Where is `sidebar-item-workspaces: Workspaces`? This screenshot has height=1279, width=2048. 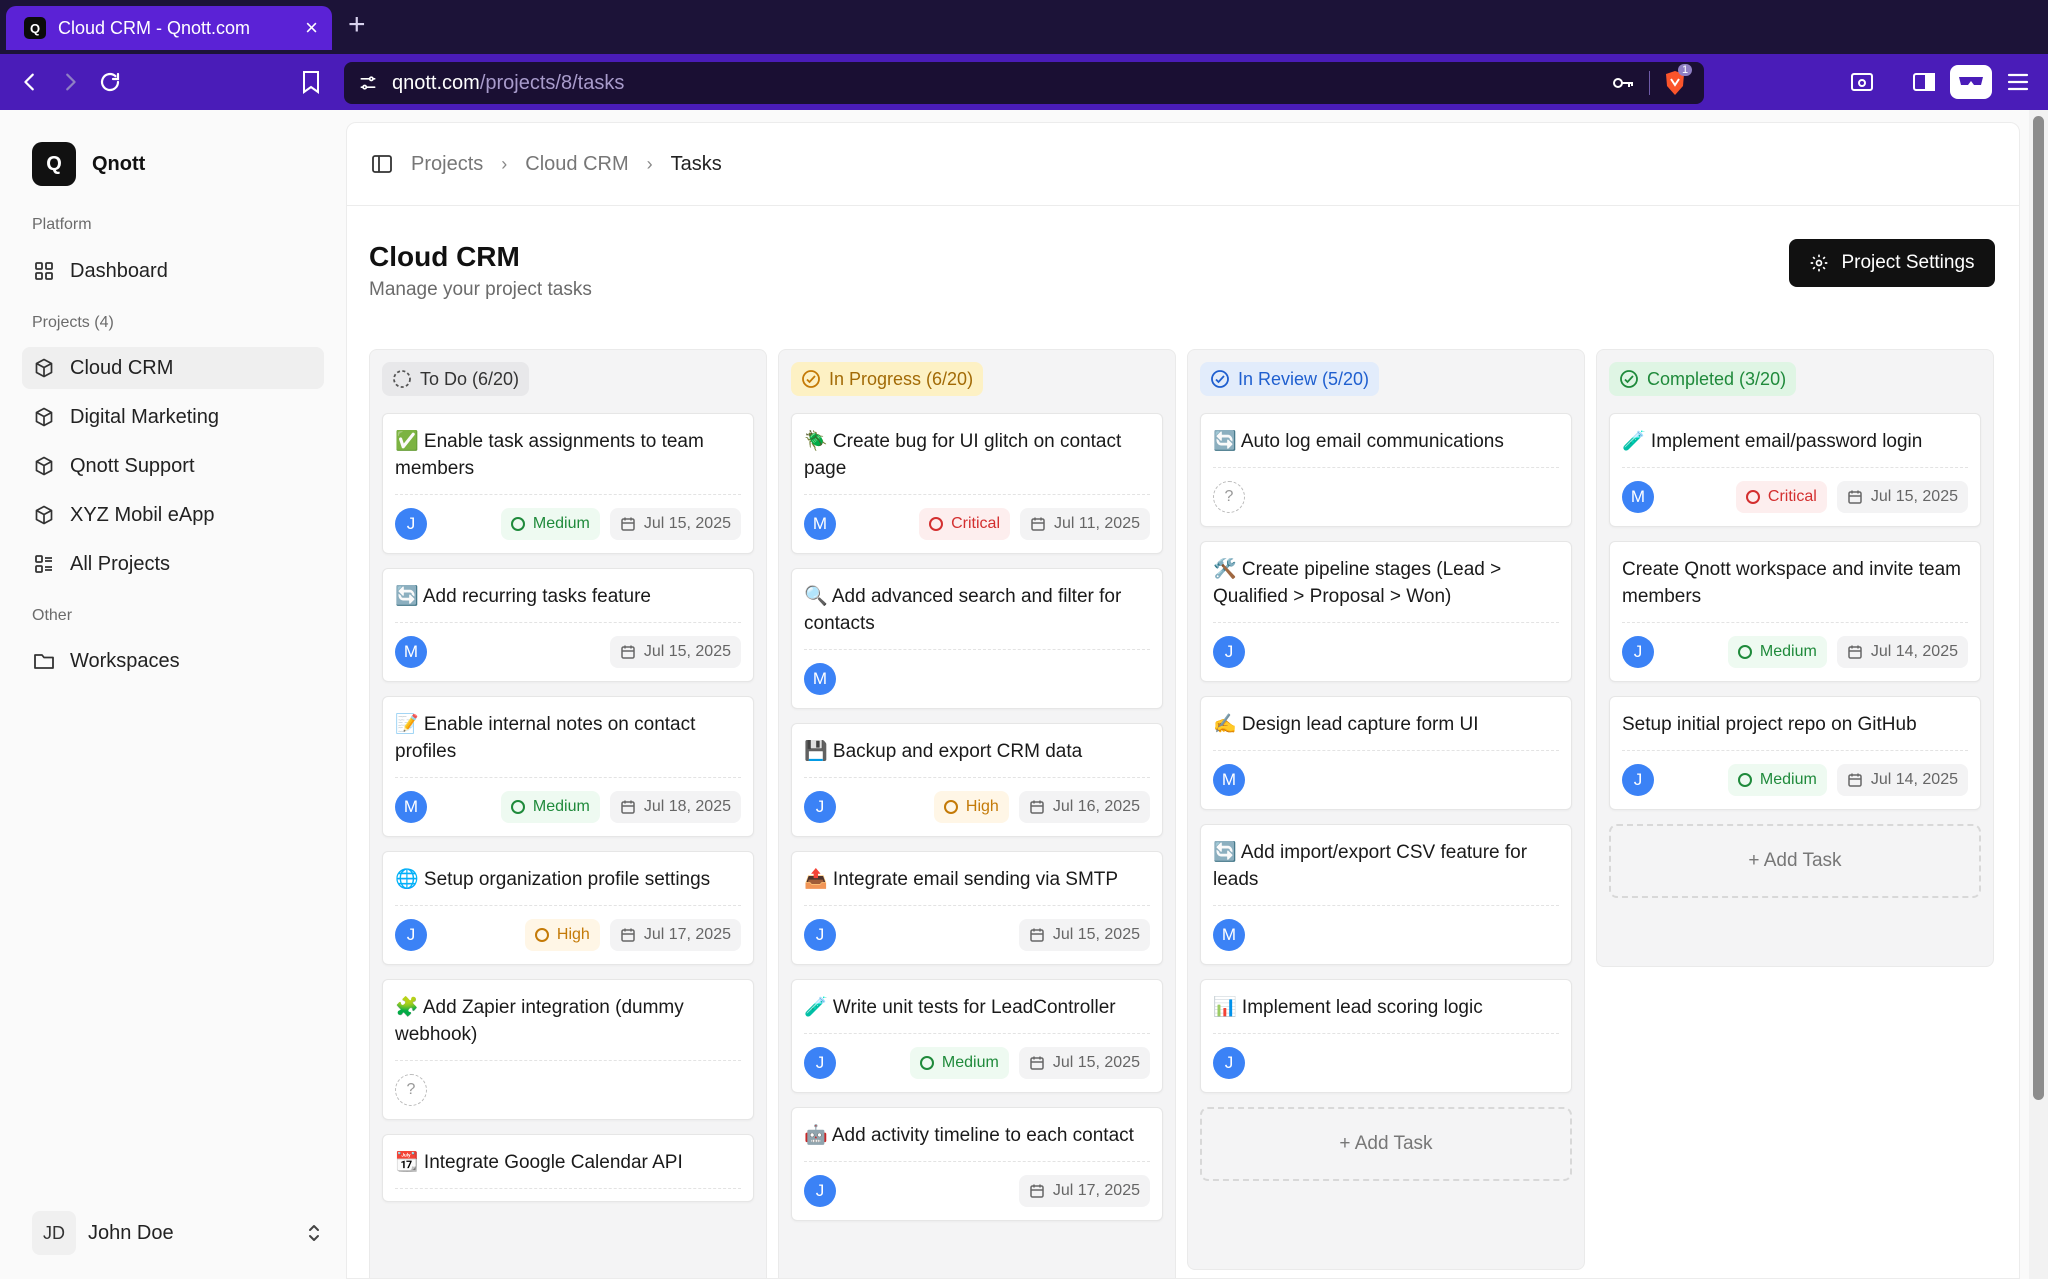 sidebar-item-workspaces: Workspaces is located at coordinates (173, 661).